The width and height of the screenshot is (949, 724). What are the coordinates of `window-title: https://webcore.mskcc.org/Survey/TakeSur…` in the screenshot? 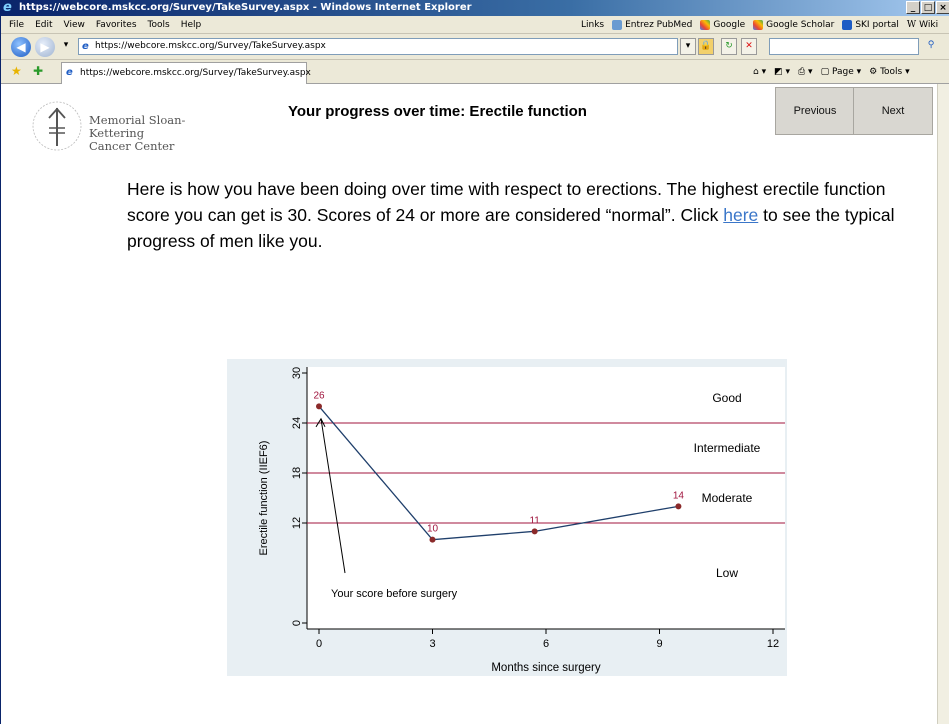 It's located at (245, 7).